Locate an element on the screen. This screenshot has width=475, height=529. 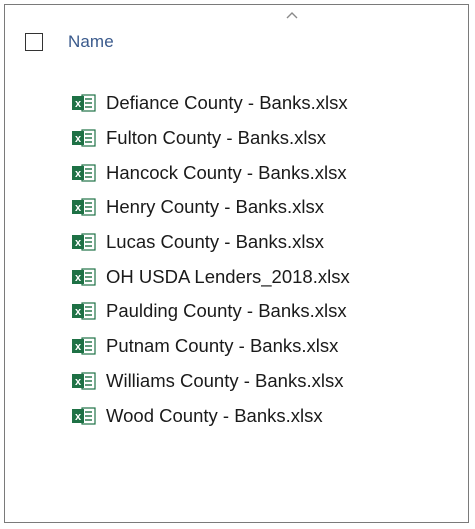
list-item: x Williams County - Banks.xlsx is located at coordinates (210, 381).